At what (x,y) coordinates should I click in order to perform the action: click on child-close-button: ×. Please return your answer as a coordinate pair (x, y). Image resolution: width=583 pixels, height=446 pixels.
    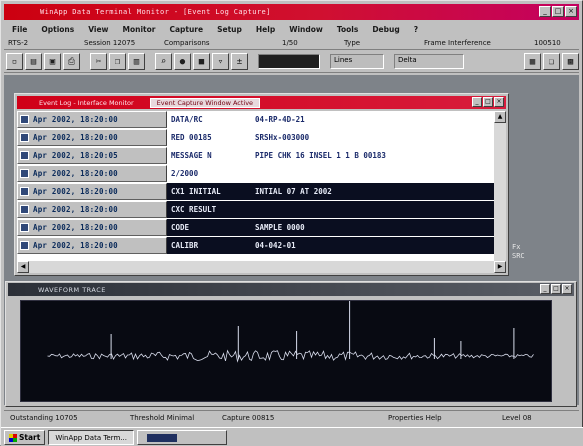
    Looking at the image, I should click on (499, 102).